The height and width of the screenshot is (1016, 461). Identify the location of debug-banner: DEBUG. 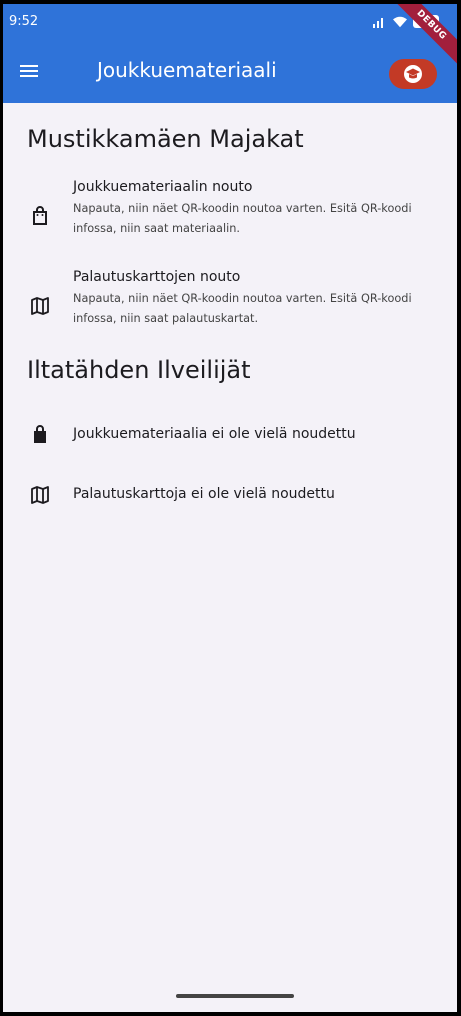
(423, 35).